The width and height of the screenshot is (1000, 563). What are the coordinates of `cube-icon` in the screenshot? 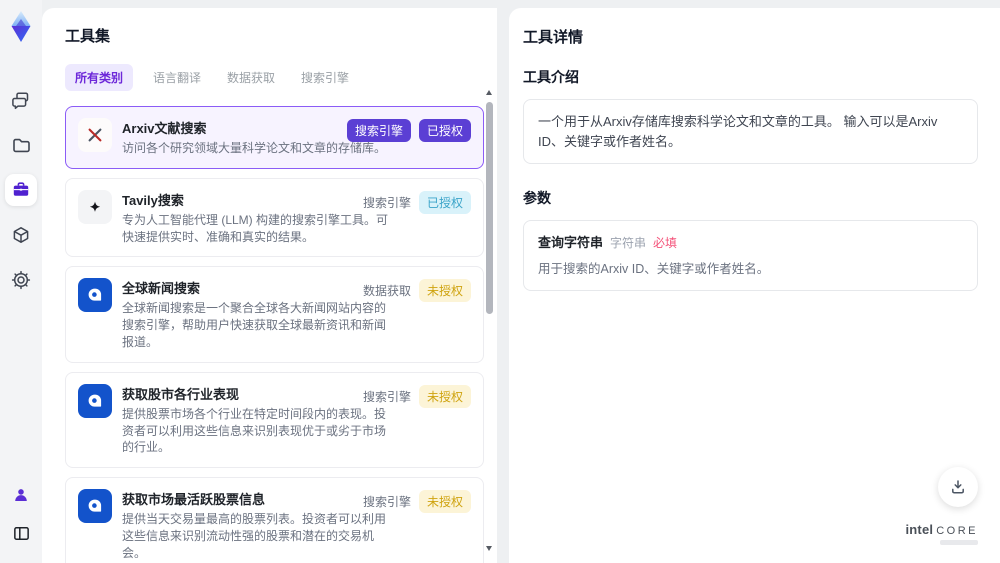 It's located at (21, 235).